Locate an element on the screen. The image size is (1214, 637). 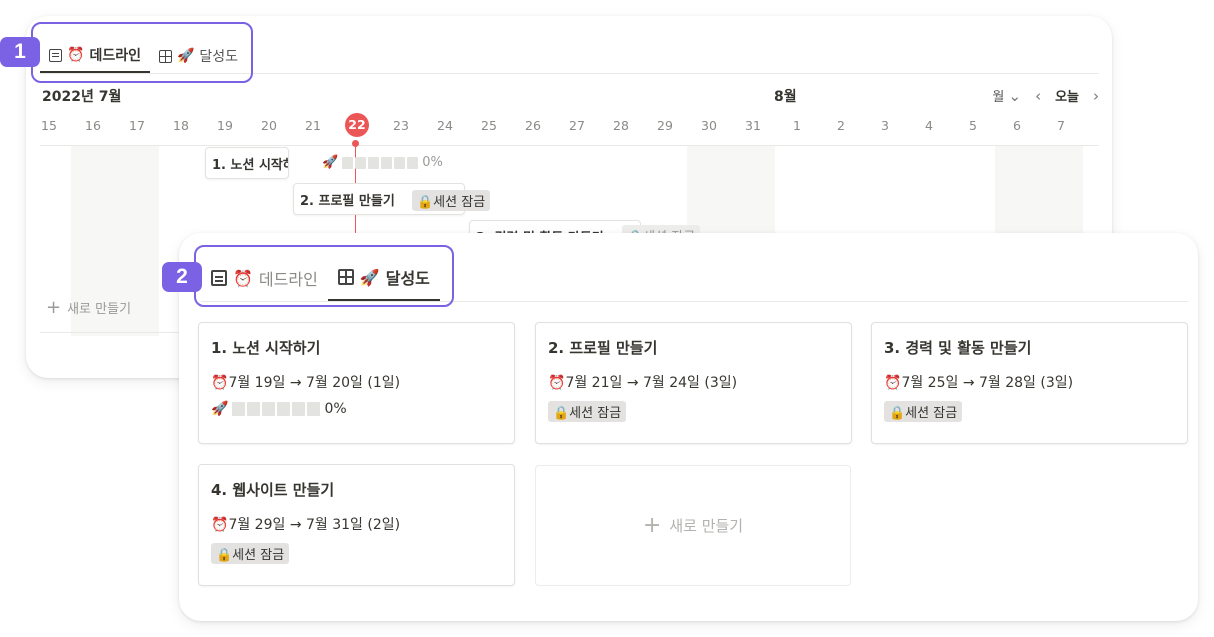
board-card-2: 2. 프로필 만들기 ⏰7월 21일 → 7월 24일 (3일) 🔒세션 잠금 is located at coordinates (693, 383).